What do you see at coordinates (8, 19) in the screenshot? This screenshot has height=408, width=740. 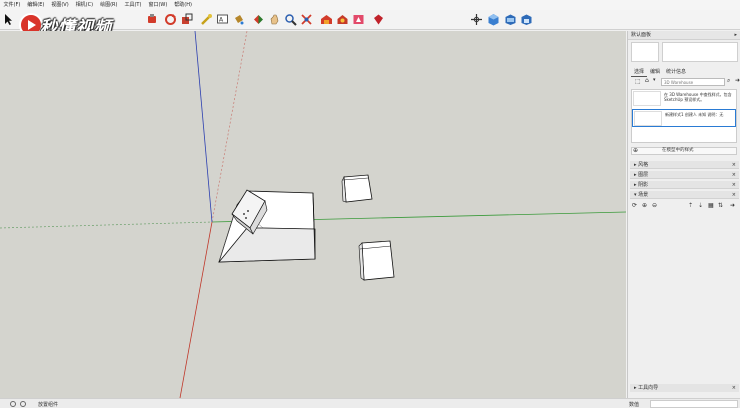 I see `select-icon` at bounding box center [8, 19].